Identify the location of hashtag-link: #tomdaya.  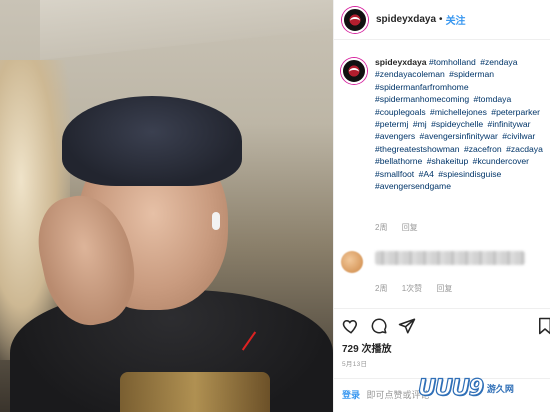
(493, 99).